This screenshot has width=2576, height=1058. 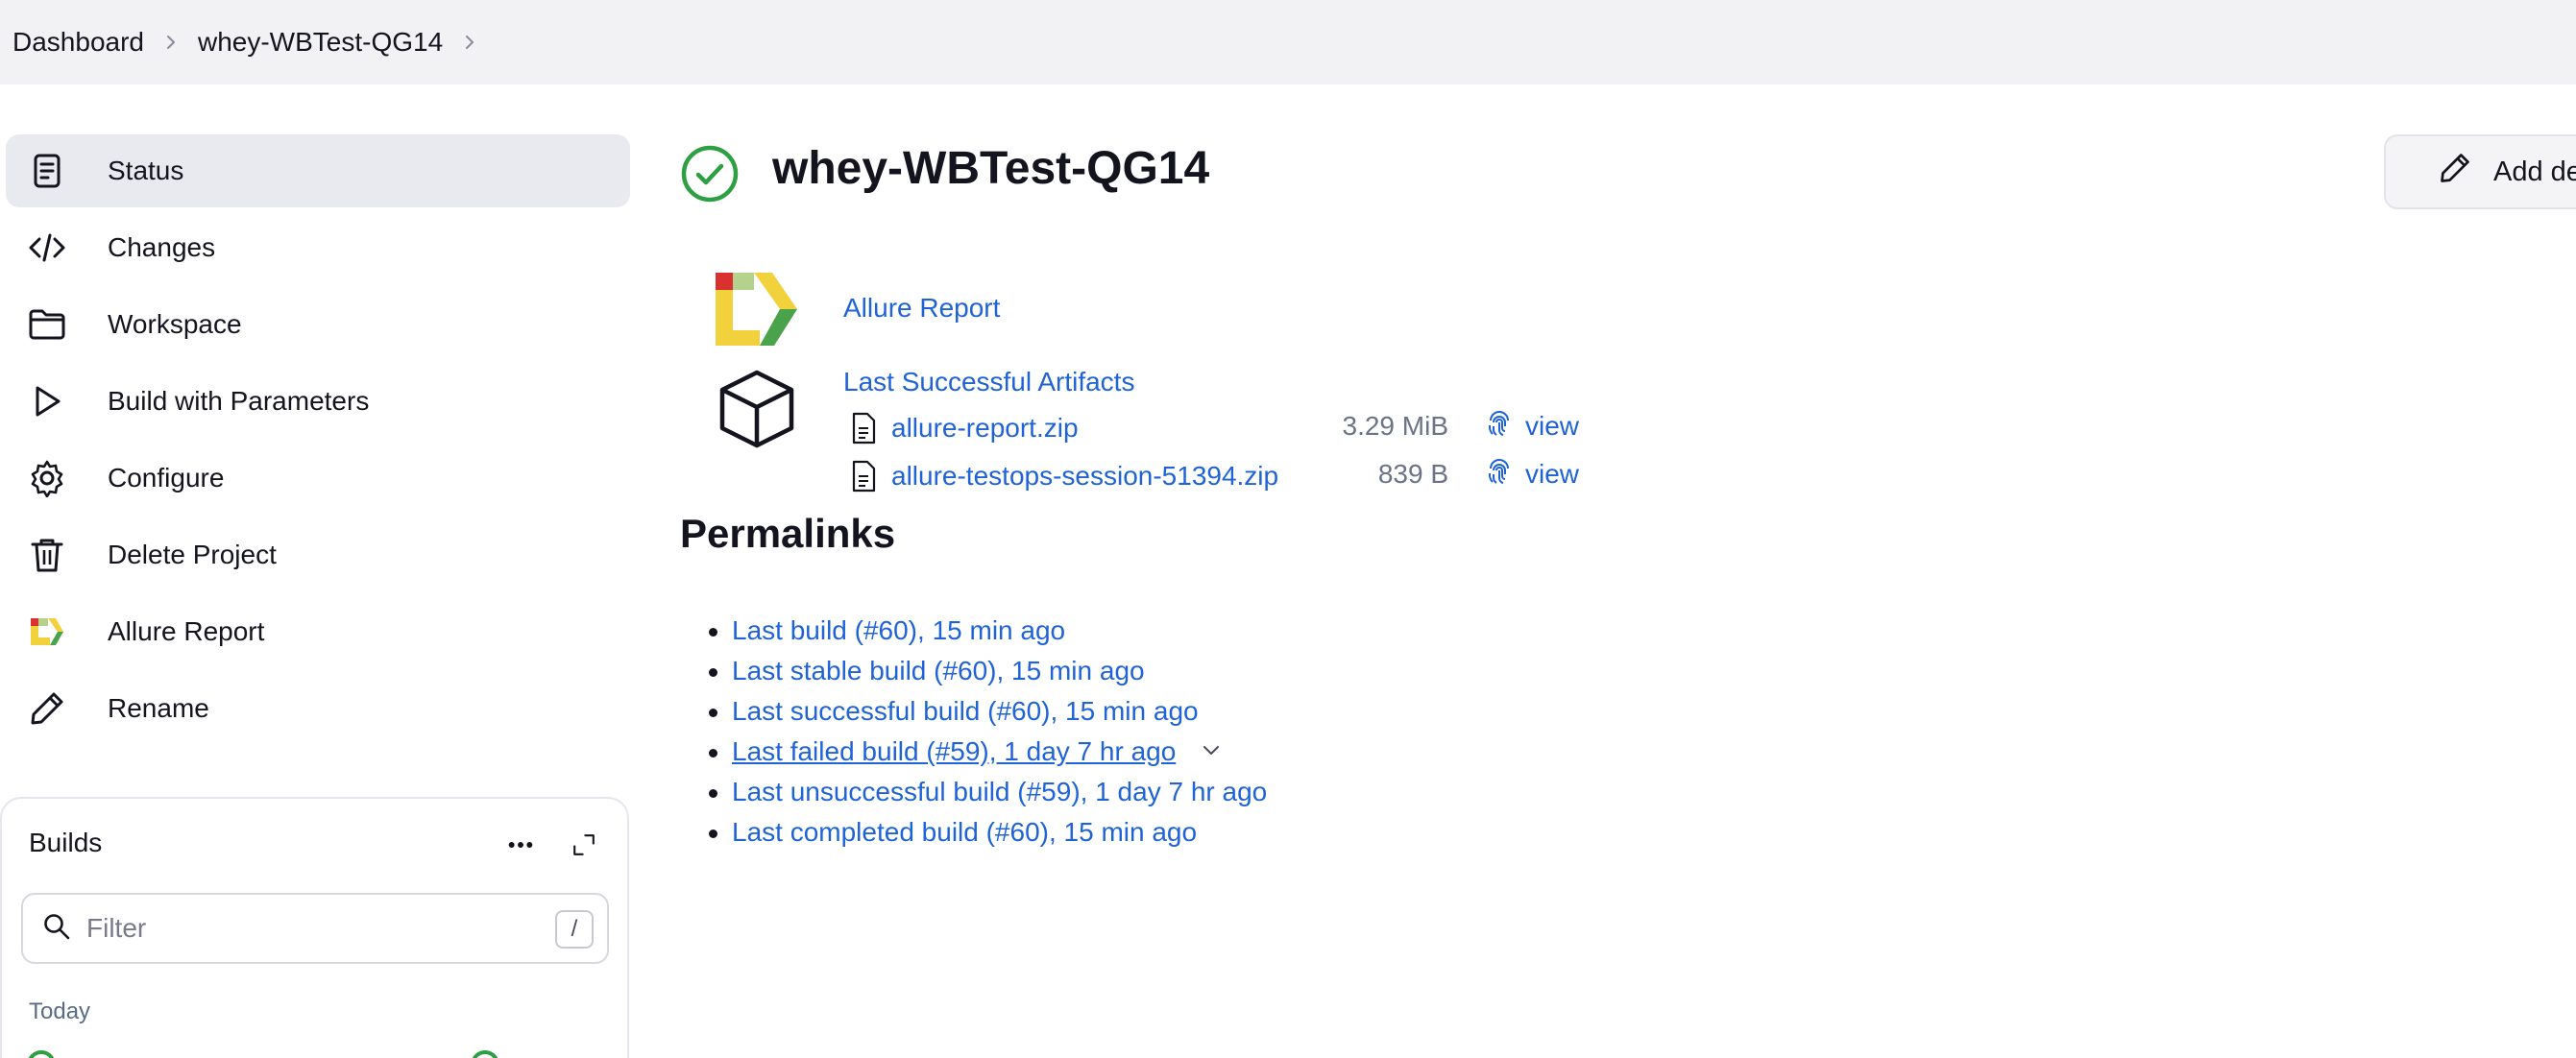 I want to click on sidebar-item-build-with-parameters: Build with Parameters, so click(x=318, y=401).